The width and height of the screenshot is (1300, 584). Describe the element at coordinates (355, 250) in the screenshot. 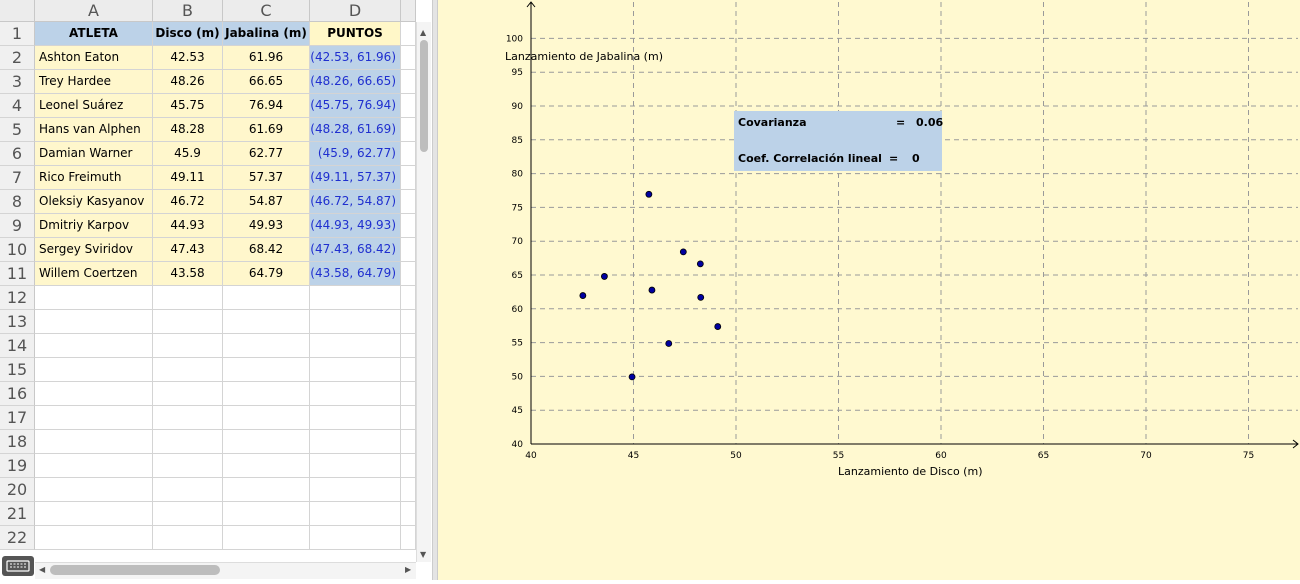

I see `point-cell: (47.43, 68.42)` at that location.